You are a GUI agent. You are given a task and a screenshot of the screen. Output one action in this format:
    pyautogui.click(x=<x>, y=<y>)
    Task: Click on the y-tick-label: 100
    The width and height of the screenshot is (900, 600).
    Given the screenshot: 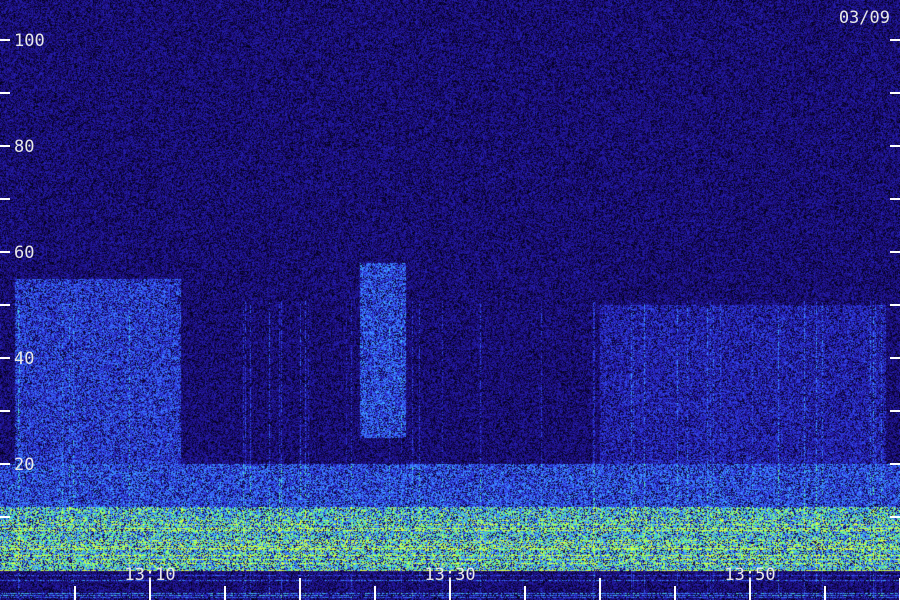 What is the action you would take?
    pyautogui.click(x=29, y=41)
    